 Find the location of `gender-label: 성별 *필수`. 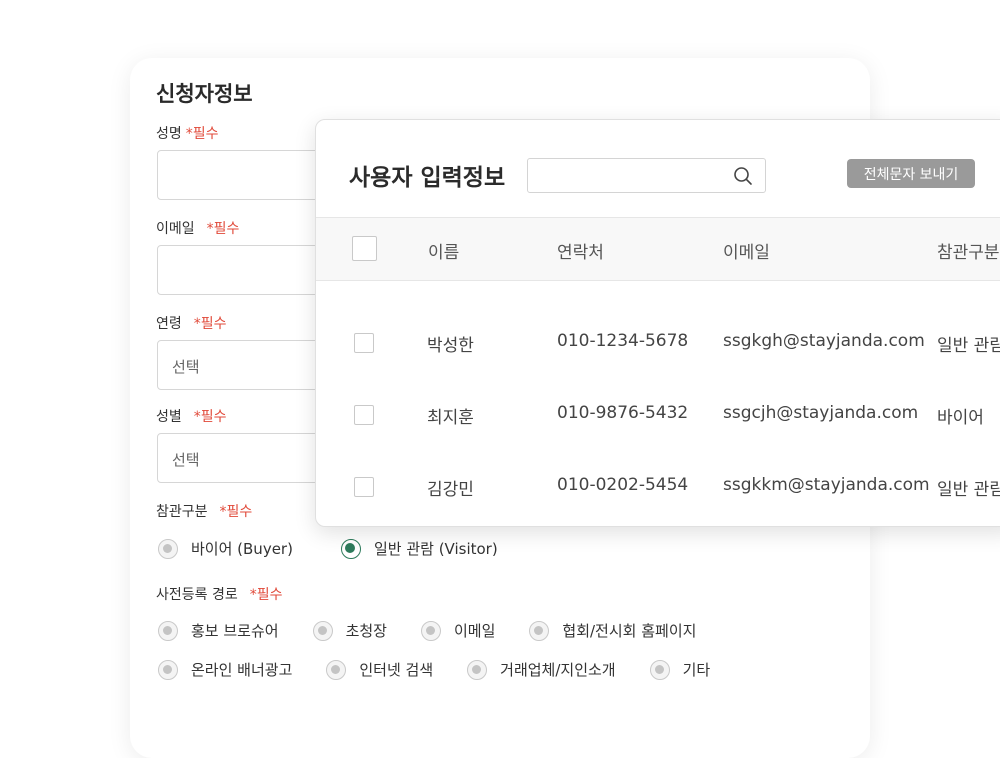

gender-label: 성별 *필수 is located at coordinates (191, 417).